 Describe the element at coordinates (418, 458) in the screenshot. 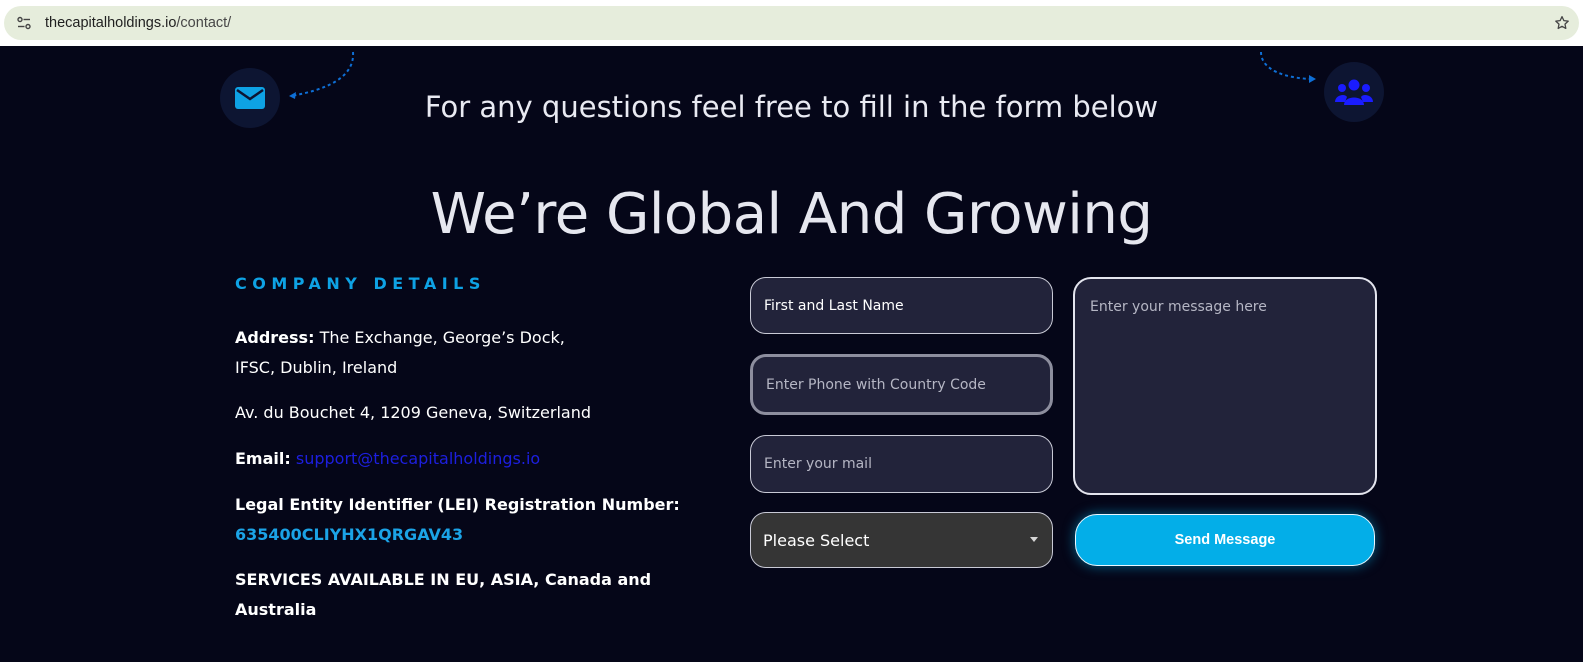

I see `support-email-link: support@thecapitalholdings.io` at that location.